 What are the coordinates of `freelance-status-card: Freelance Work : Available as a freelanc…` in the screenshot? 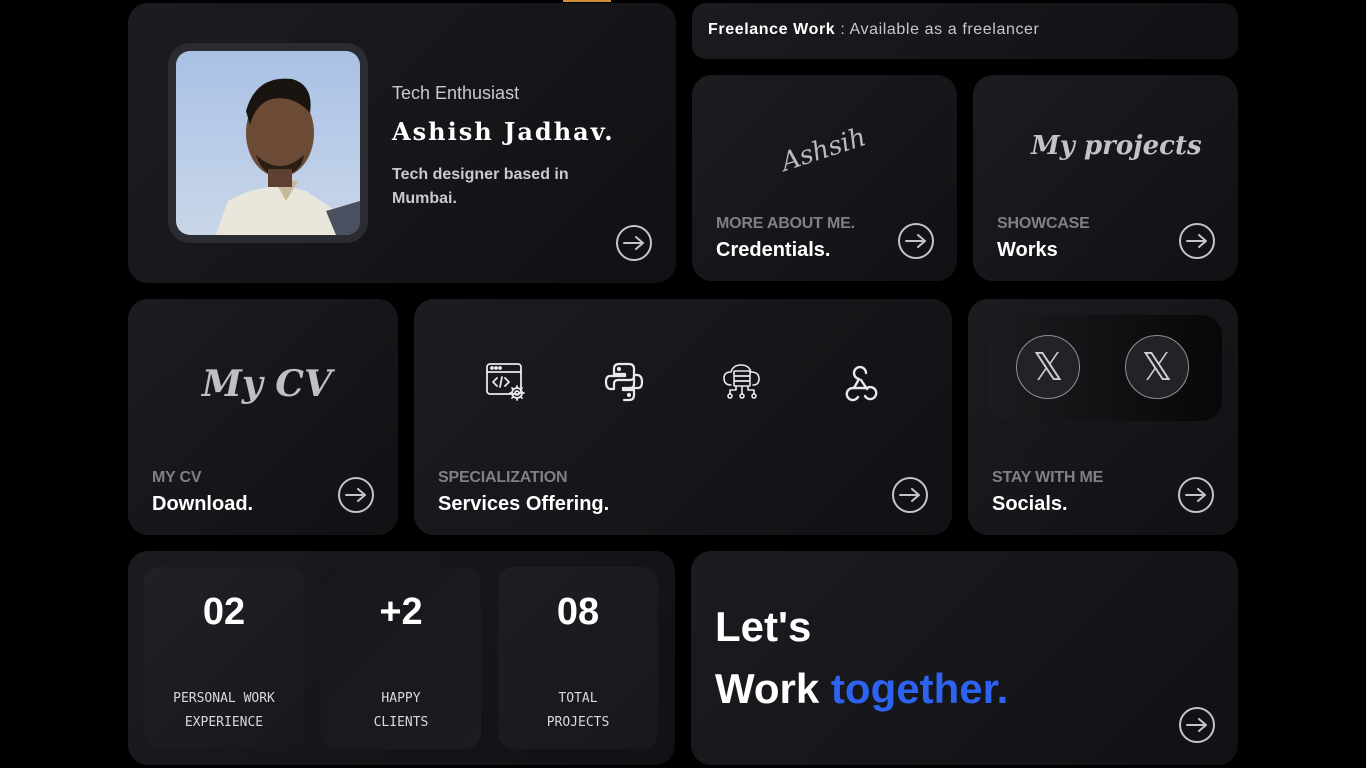 It's located at (965, 31).